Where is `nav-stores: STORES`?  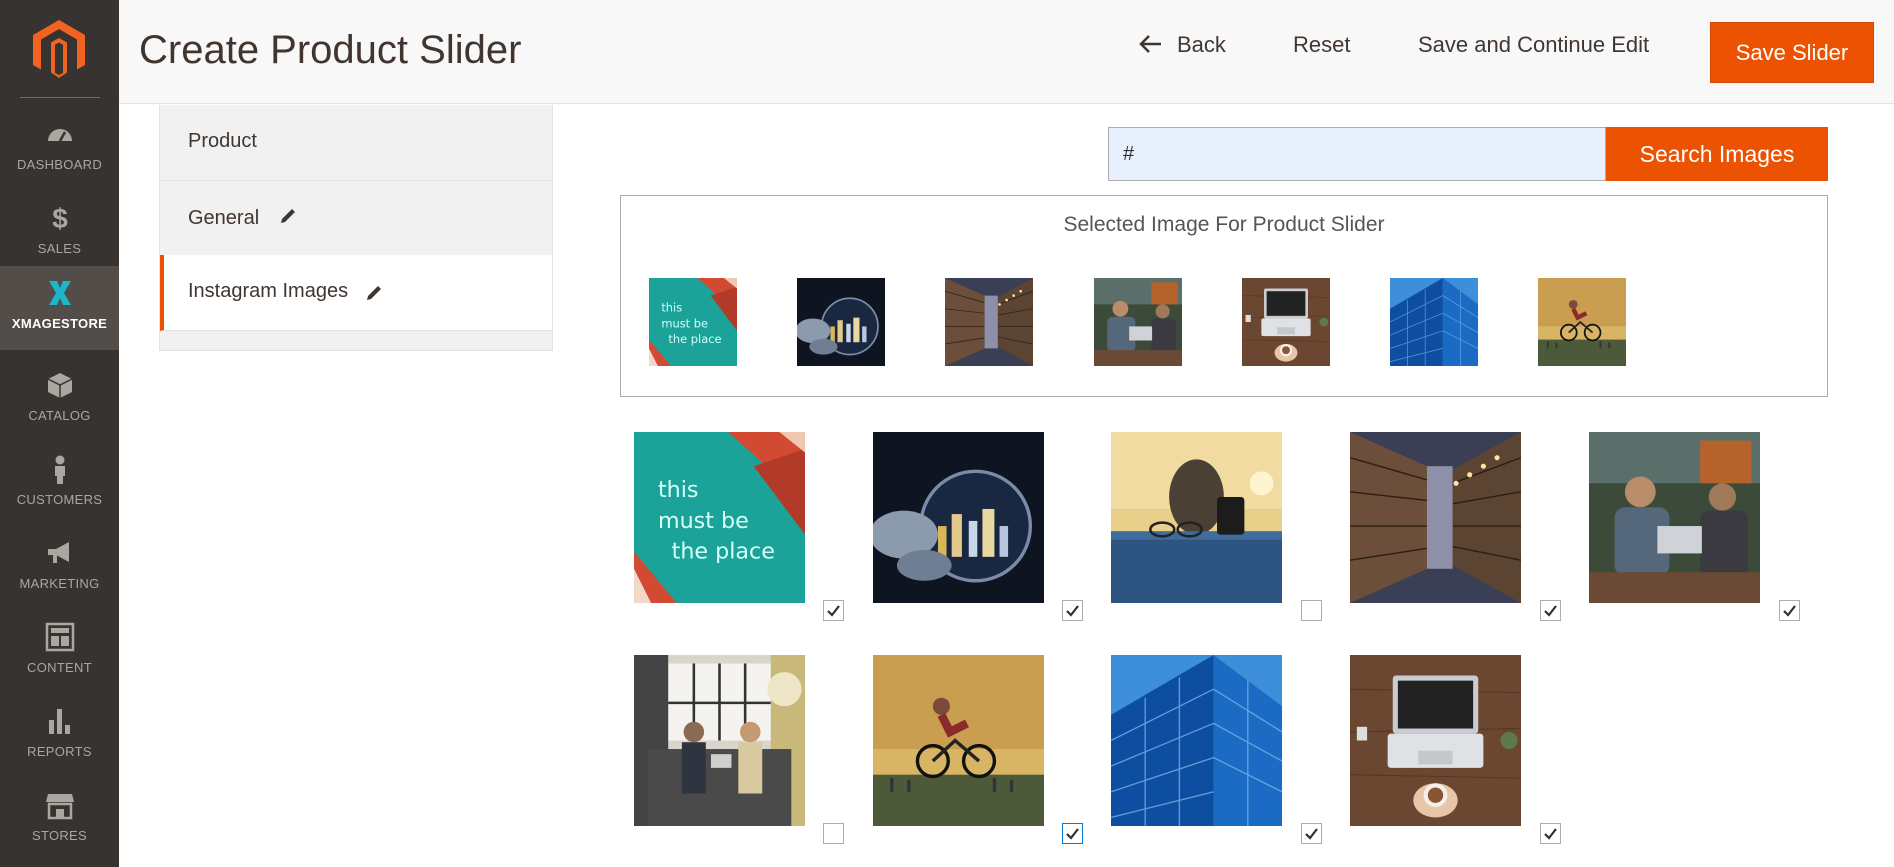 nav-stores: STORES is located at coordinates (59, 820).